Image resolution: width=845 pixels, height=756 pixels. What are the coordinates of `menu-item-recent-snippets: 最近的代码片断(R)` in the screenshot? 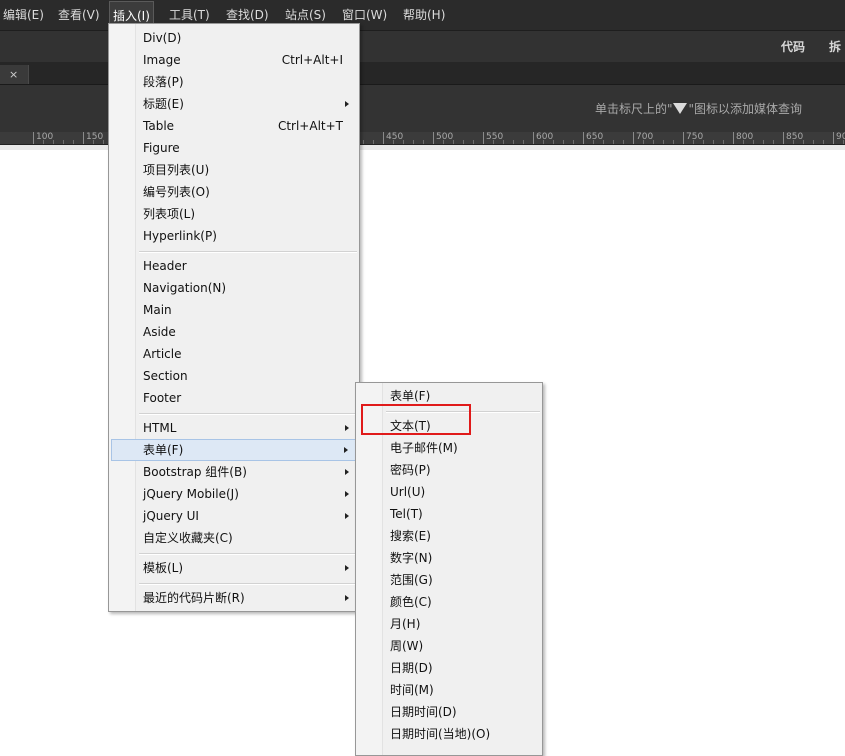 It's located at (234, 598).